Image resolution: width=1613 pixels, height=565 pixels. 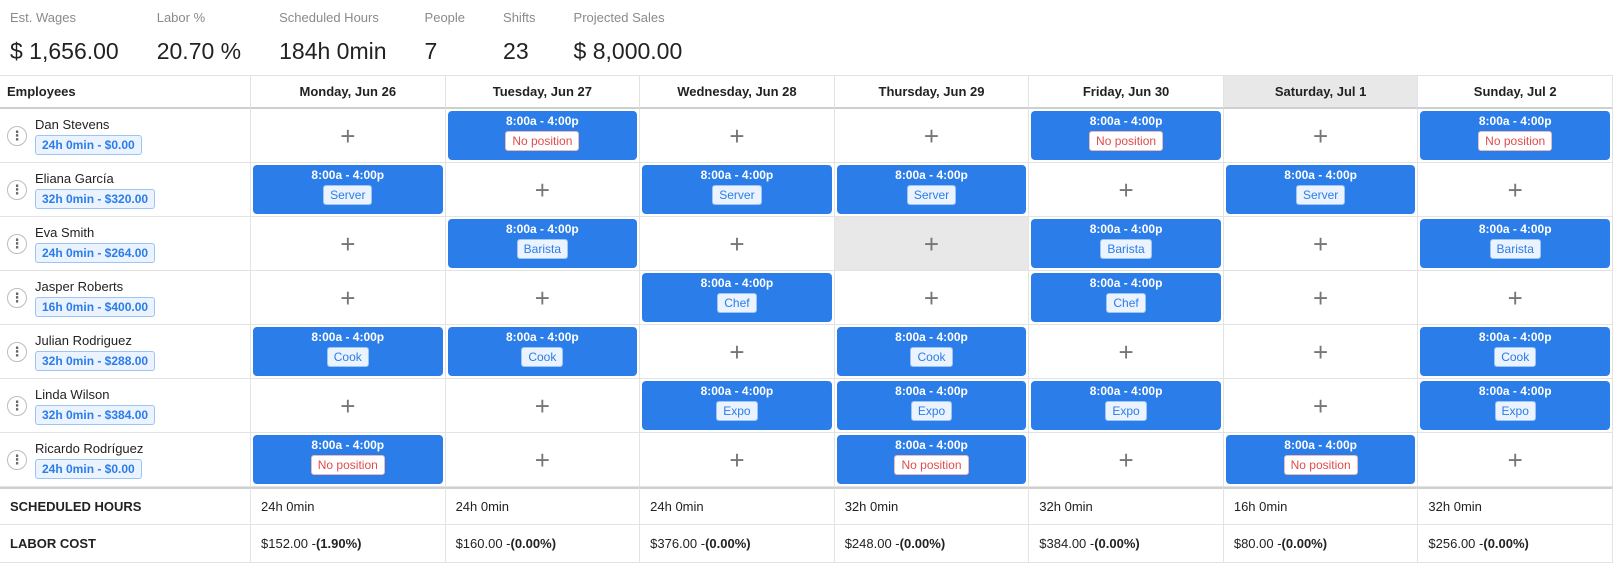 I want to click on shift-position-badge: Cook, so click(x=1515, y=357).